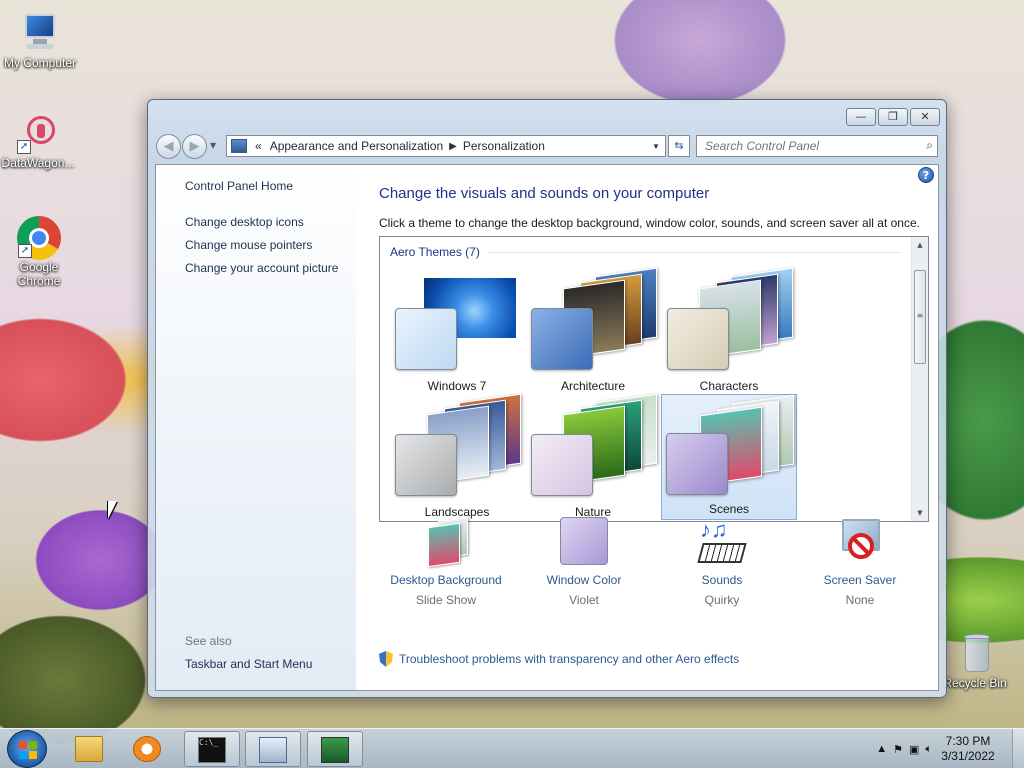 The height and width of the screenshot is (768, 1024). What do you see at coordinates (261, 268) in the screenshot?
I see `change-account-picture-link: Change your account picture` at bounding box center [261, 268].